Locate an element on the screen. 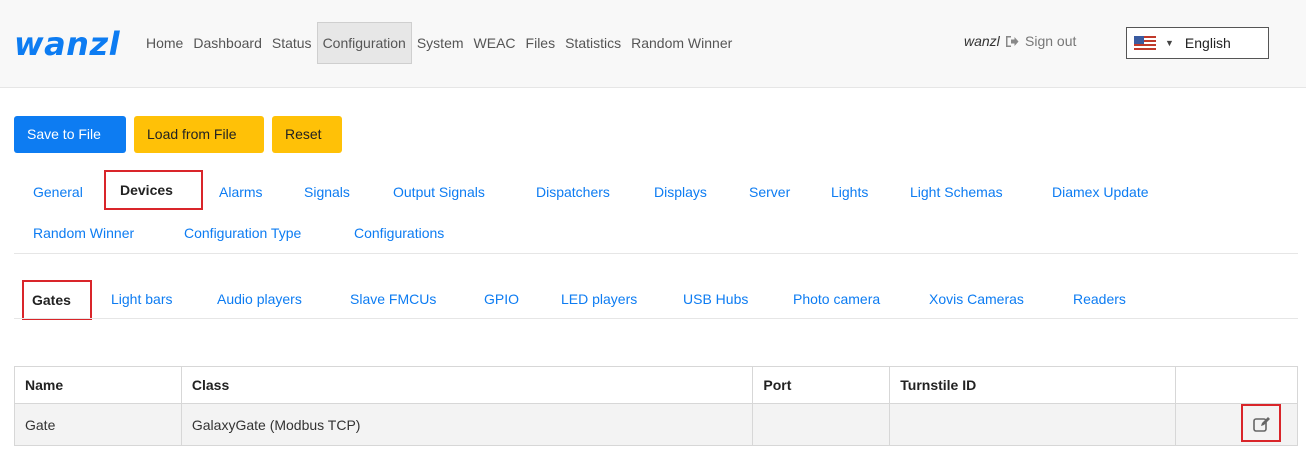 Image resolution: width=1306 pixels, height=450 pixels. tab-light-bars: Light bars is located at coordinates (141, 299).